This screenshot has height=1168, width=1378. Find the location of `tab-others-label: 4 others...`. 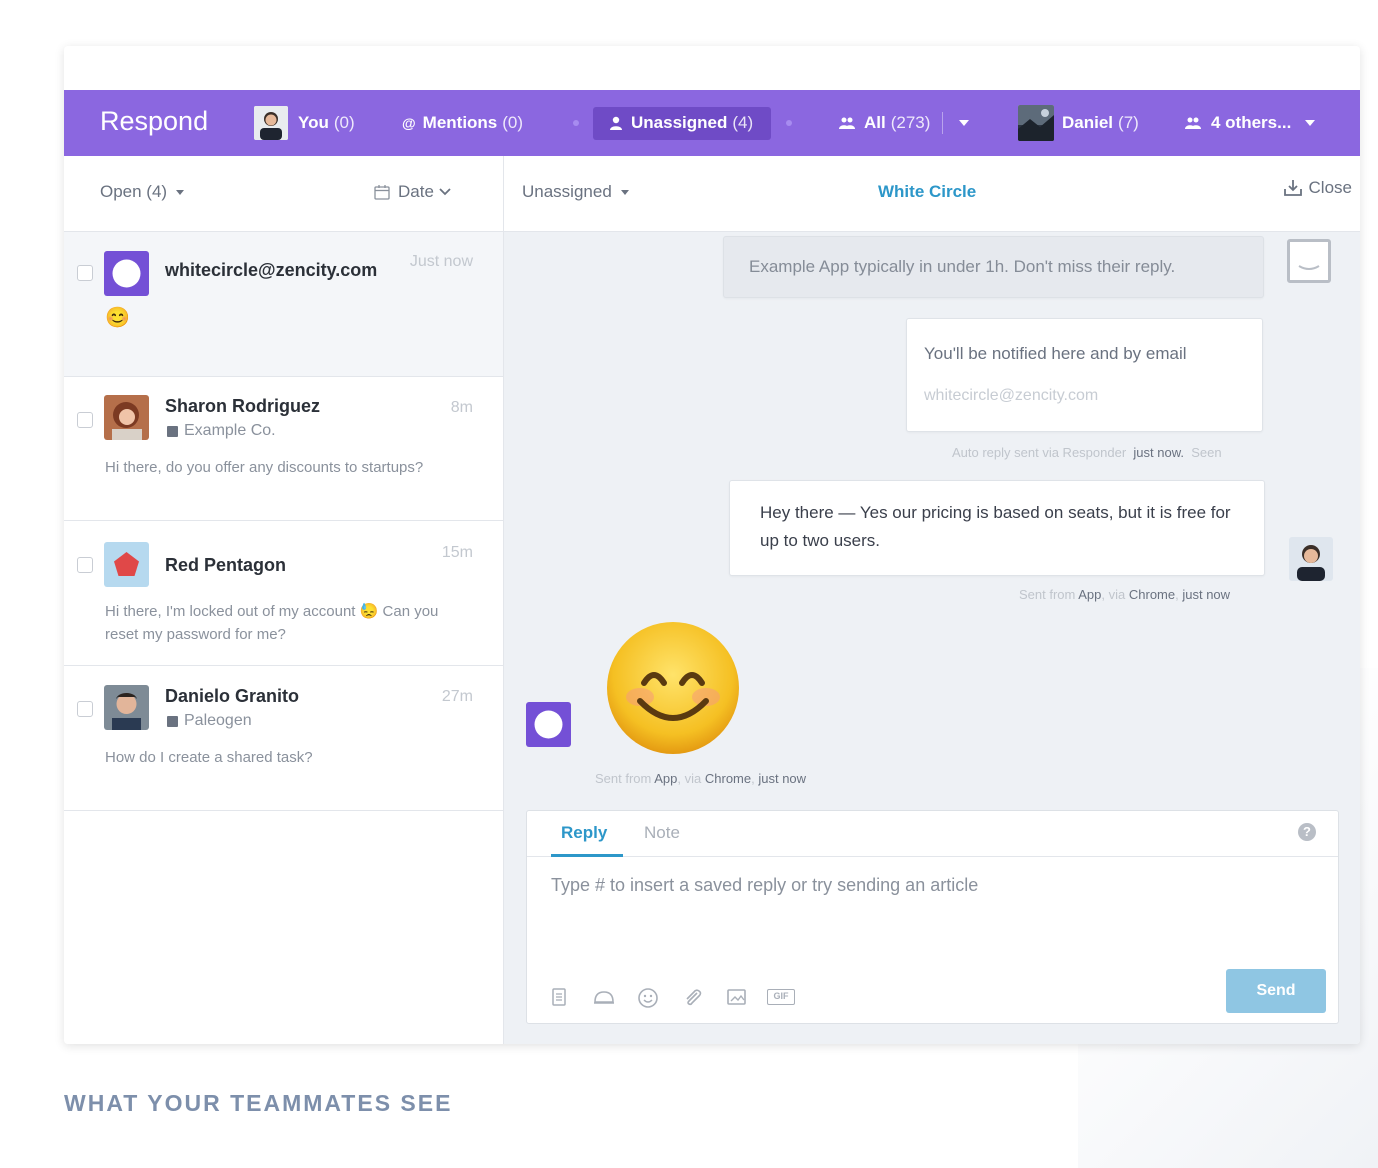

tab-others-label: 4 others... is located at coordinates (1251, 122).